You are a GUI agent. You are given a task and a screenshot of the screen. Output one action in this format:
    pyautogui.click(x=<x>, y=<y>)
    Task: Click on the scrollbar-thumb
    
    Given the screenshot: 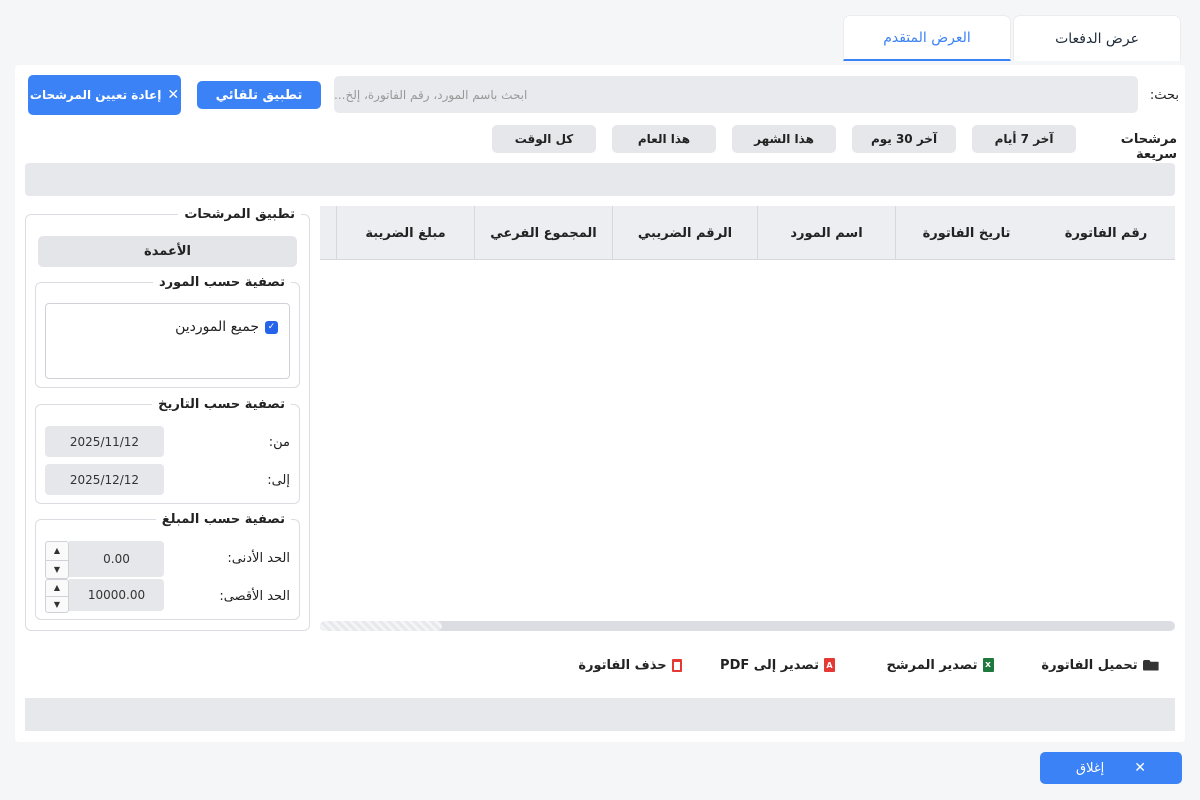 What is the action you would take?
    pyautogui.click(x=381, y=626)
    